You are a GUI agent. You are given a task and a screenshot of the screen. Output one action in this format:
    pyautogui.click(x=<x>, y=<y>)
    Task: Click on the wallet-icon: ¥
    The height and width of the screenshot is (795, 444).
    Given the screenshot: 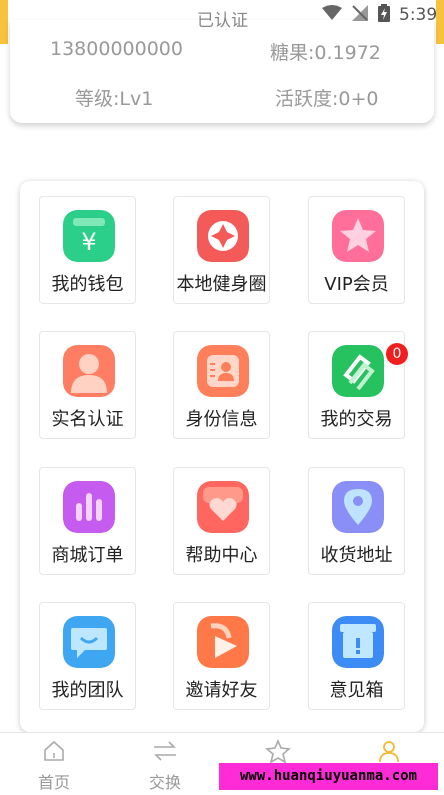 What is the action you would take?
    pyautogui.click(x=89, y=236)
    